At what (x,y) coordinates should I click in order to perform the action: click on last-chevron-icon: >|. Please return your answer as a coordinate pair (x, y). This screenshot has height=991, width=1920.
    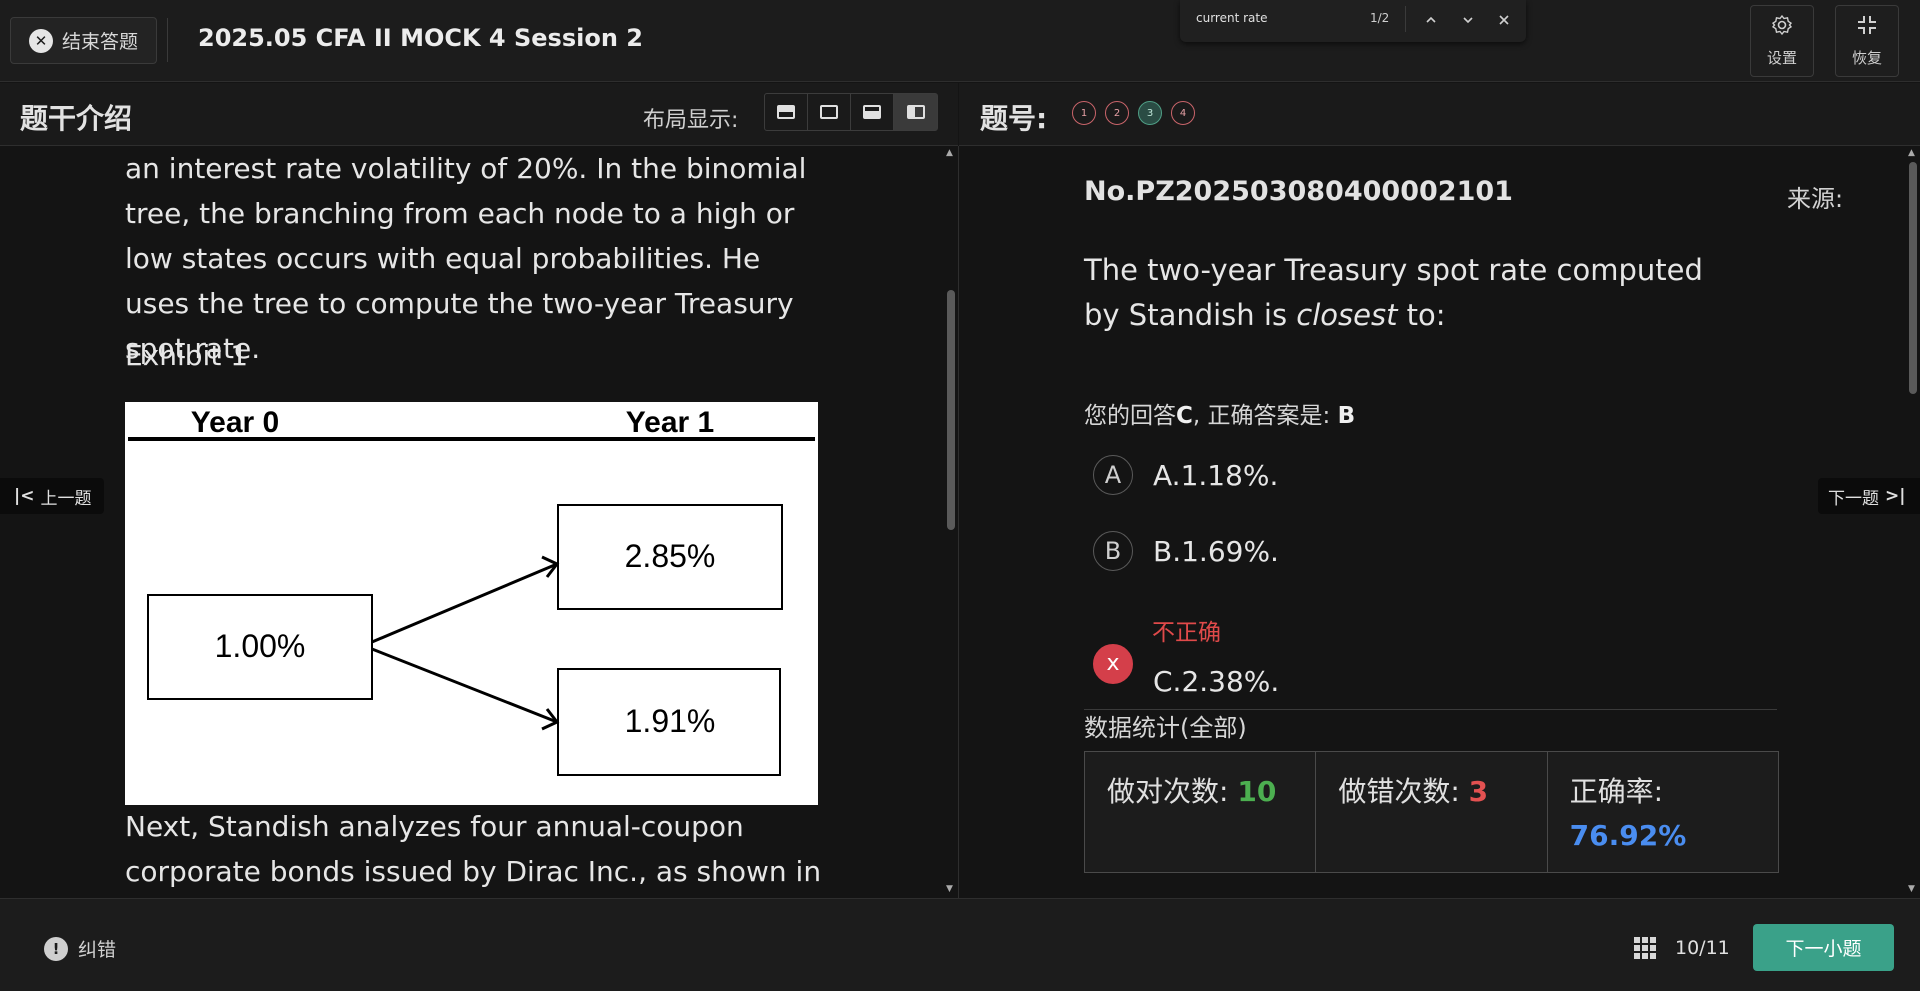
    Looking at the image, I should click on (1895, 496).